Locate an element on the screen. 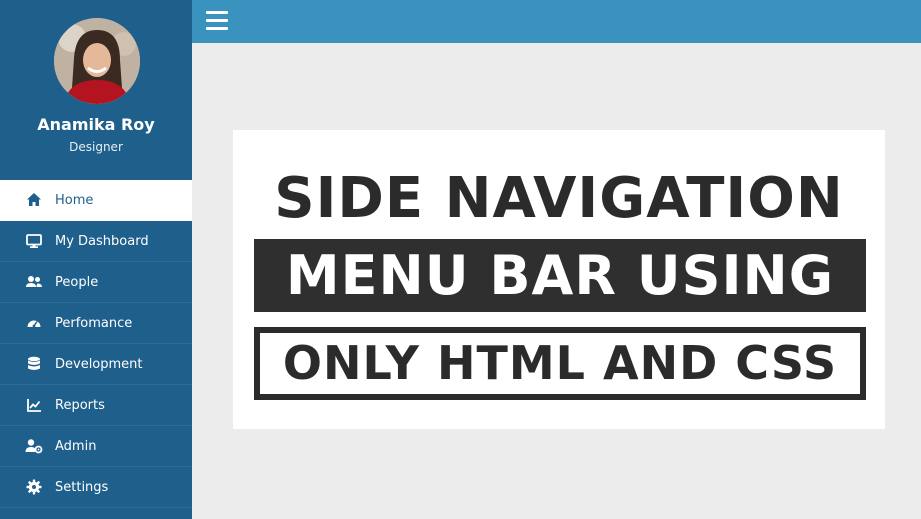 The image size is (921, 519). banner-line-2: MENU BAR USING is located at coordinates (560, 275).